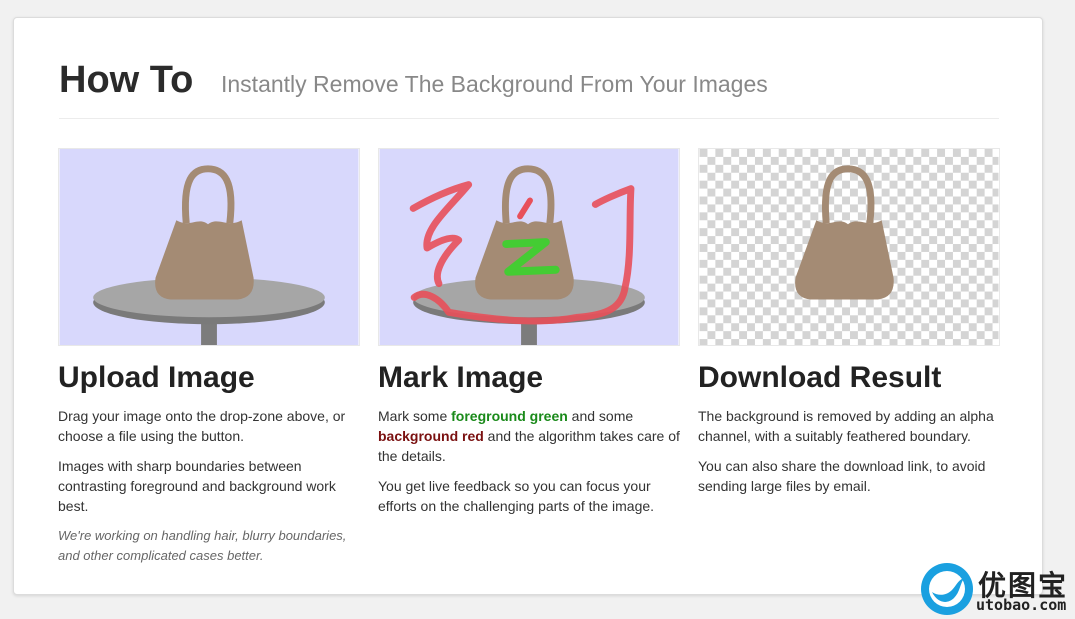 The image size is (1075, 619). Describe the element at coordinates (820, 377) in the screenshot. I see `step-heading: Download Result` at that location.